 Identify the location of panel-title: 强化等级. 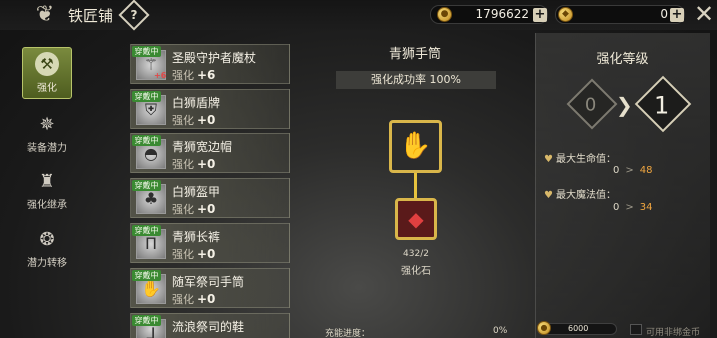
(622, 59).